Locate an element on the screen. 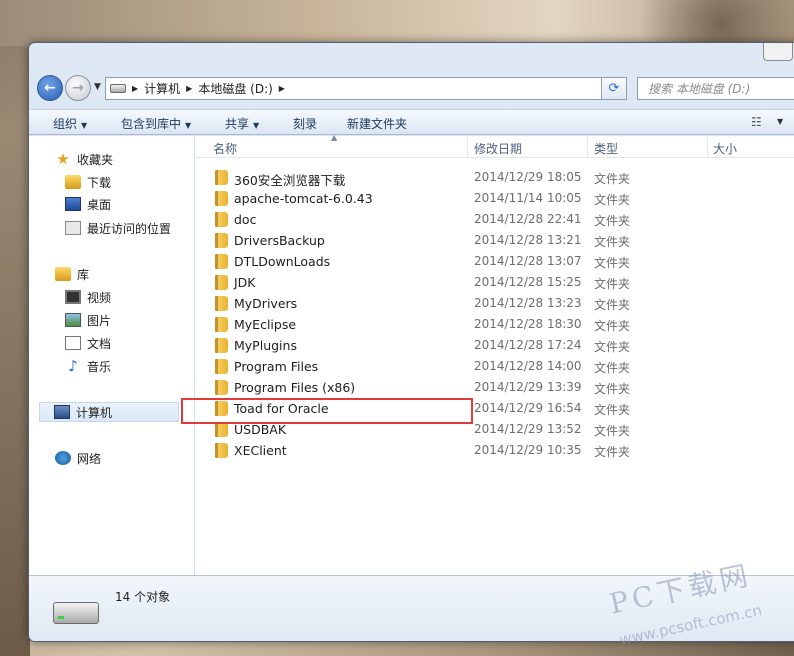 This screenshot has height=656, width=794. refresh-button: ⟳ is located at coordinates (614, 88).